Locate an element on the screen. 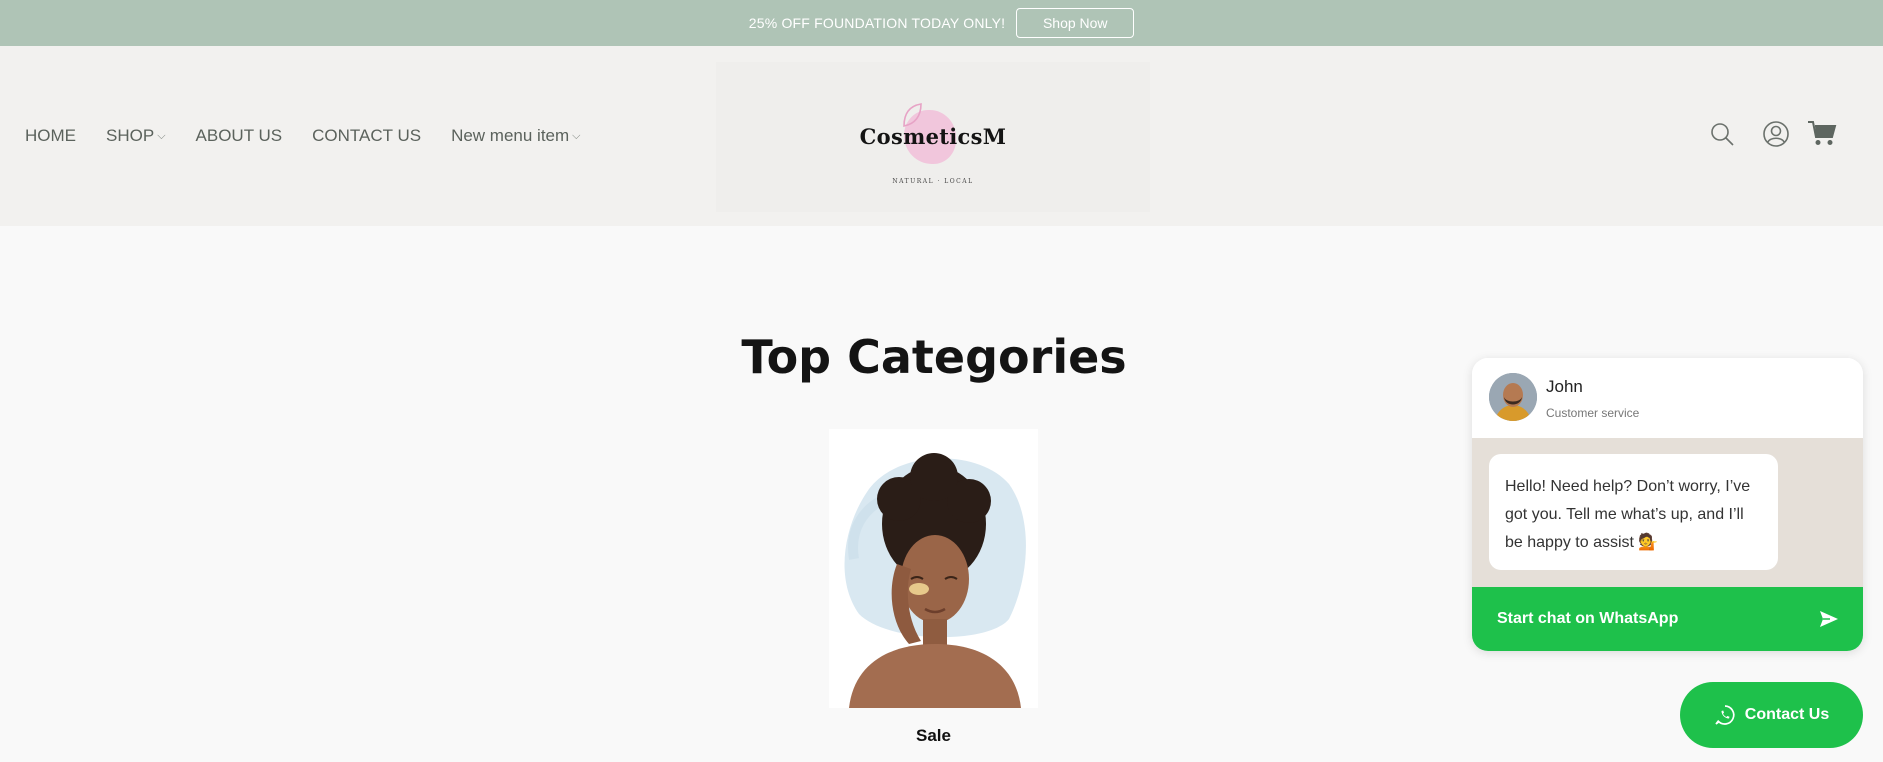 The image size is (1883, 762). announcement-bar: 25% OFF FOUNDATION TODAY ONLY! Shop Now is located at coordinates (941, 23).